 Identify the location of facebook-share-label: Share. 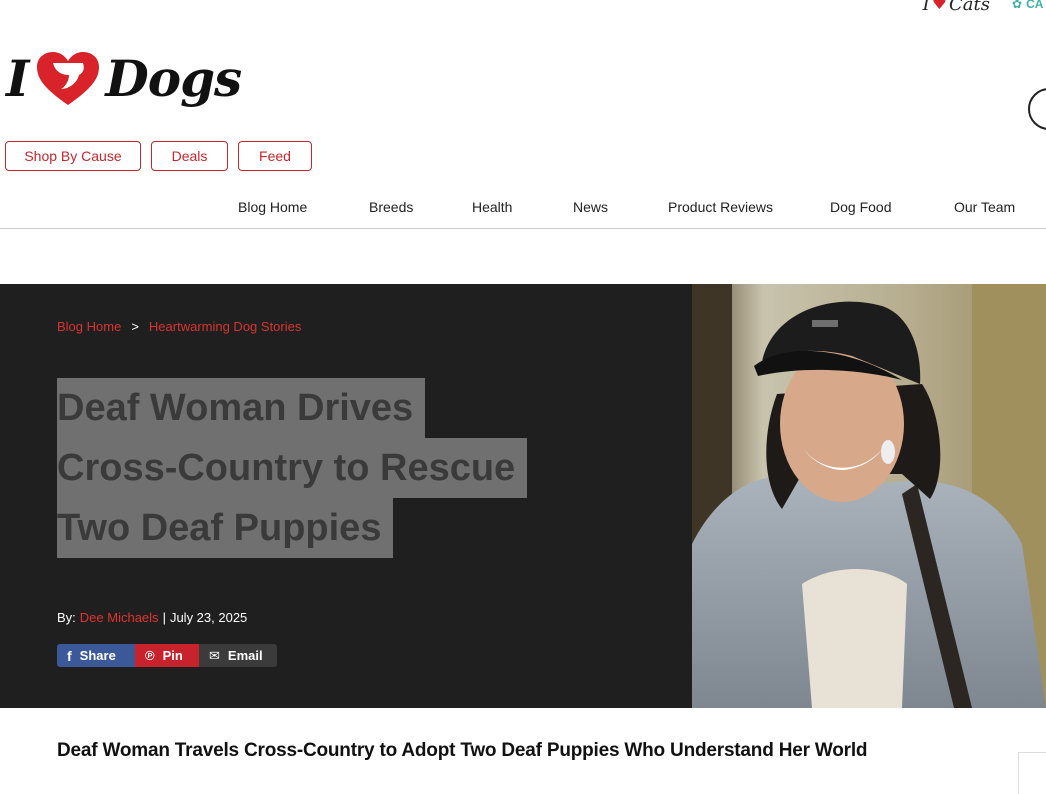
(97, 655).